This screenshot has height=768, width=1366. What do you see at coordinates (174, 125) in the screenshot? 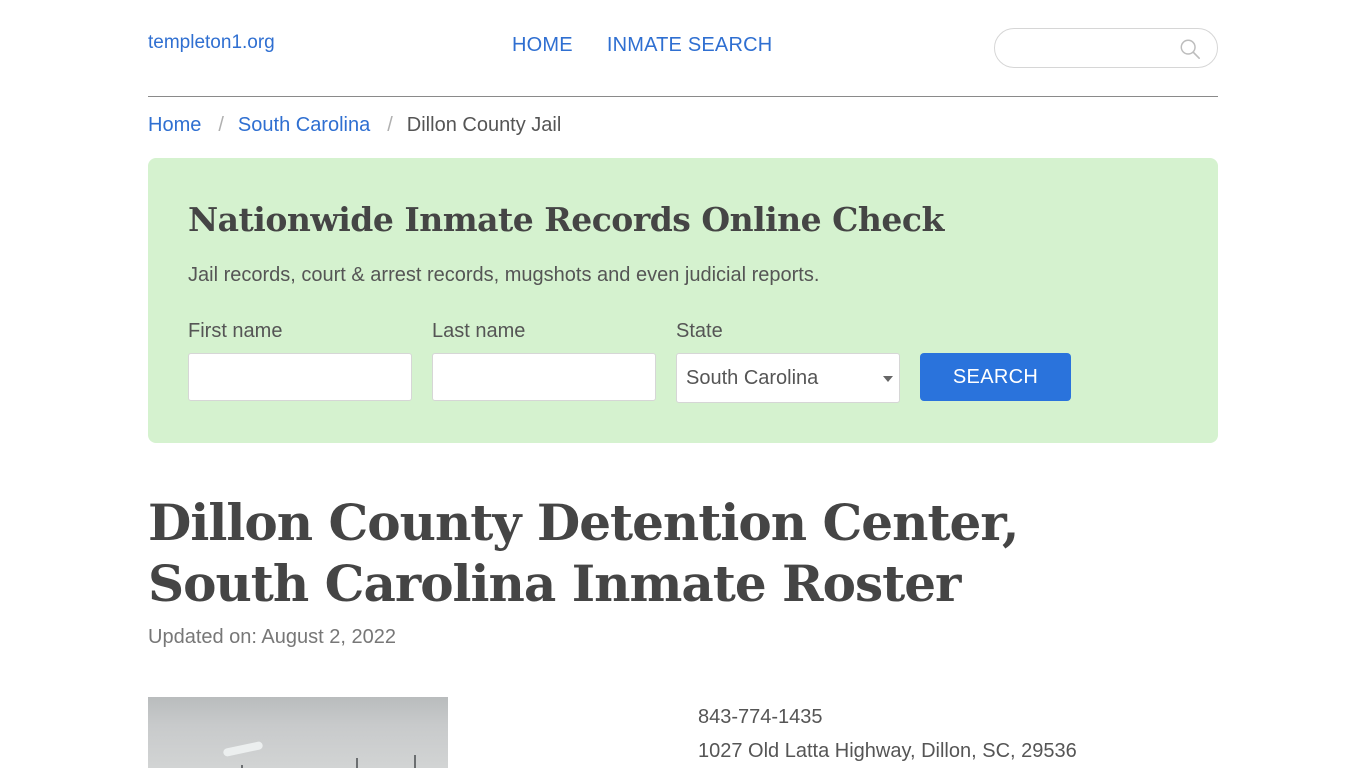
I see `breadcrumb-home: Home` at bounding box center [174, 125].